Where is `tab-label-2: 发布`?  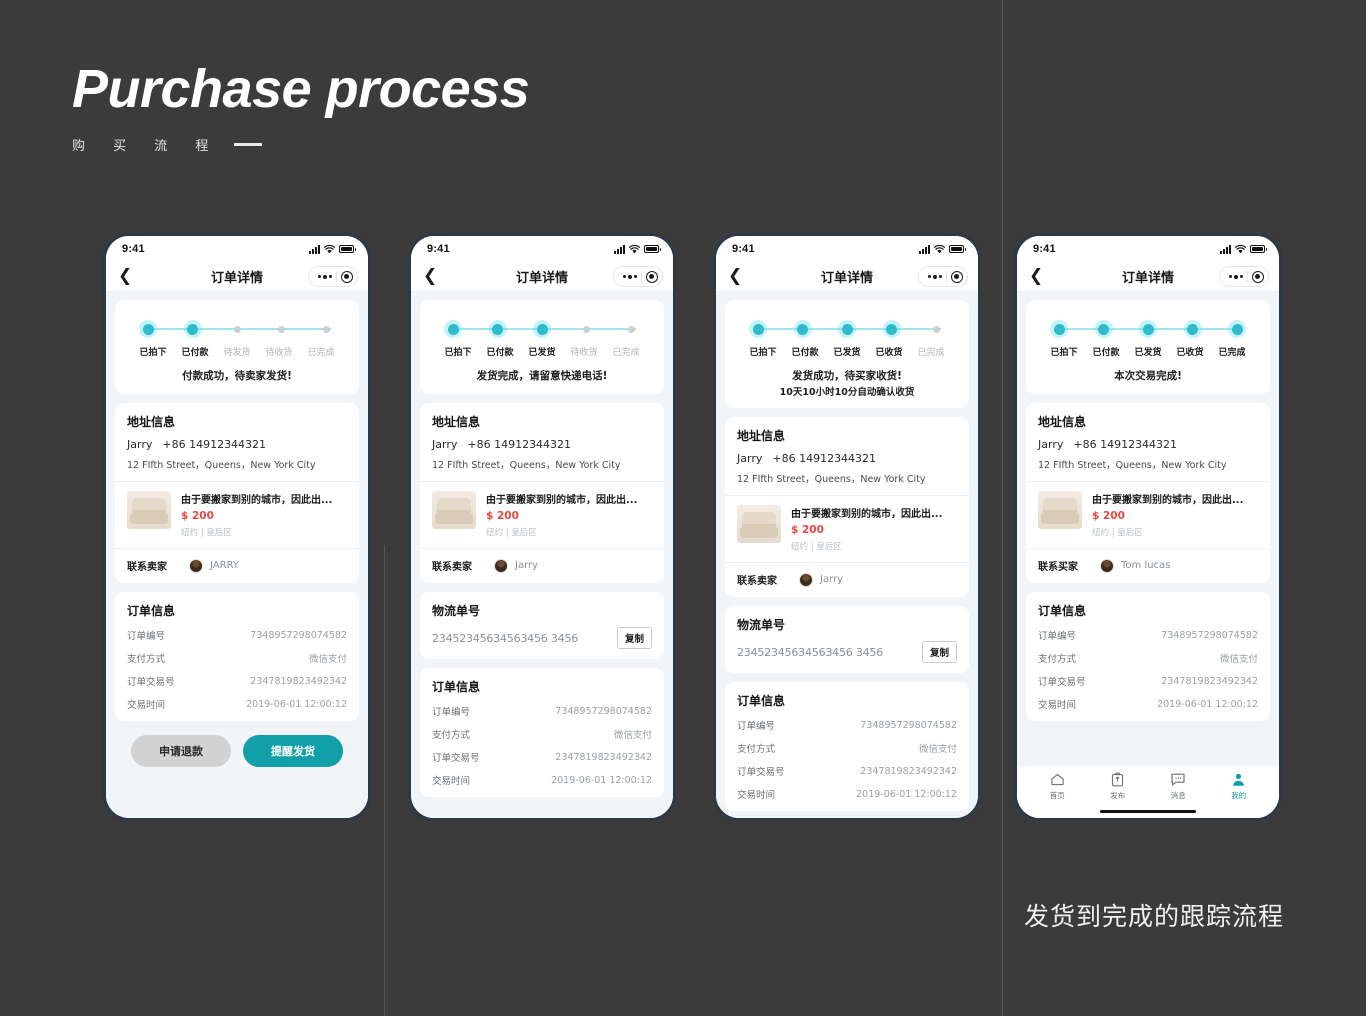 tab-label-2: 发布 is located at coordinates (1118, 795).